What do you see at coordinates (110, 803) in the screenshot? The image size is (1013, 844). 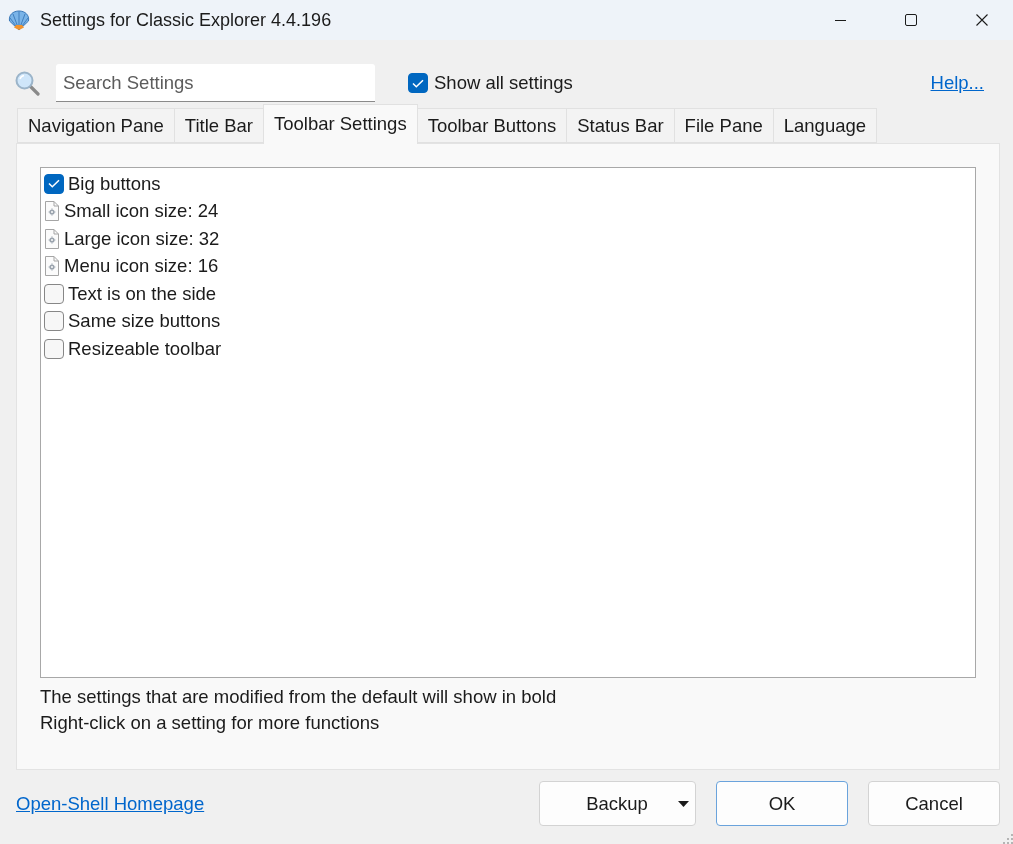 I see `homepage-link: Open-Shell Homepage` at bounding box center [110, 803].